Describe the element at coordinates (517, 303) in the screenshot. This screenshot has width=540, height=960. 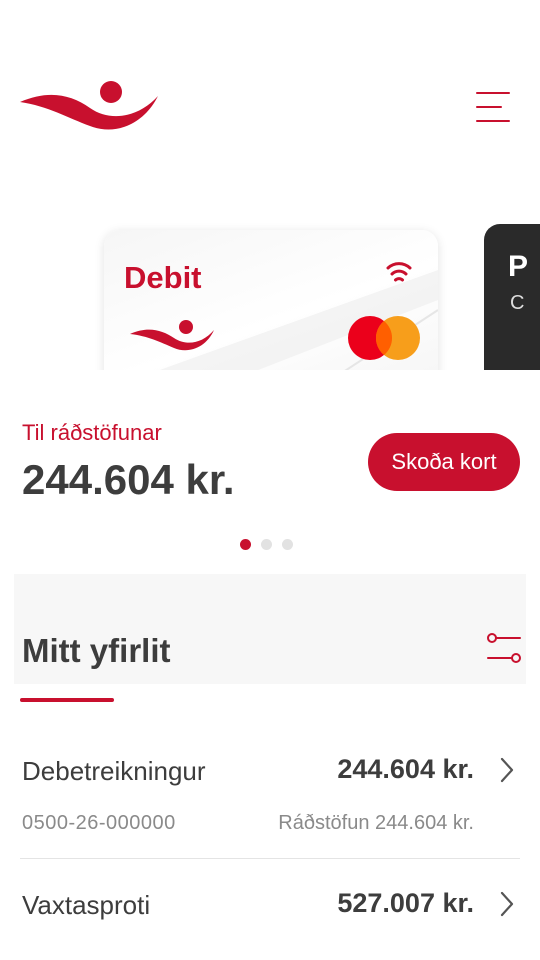
I see `second-card-subtitle: C` at that location.